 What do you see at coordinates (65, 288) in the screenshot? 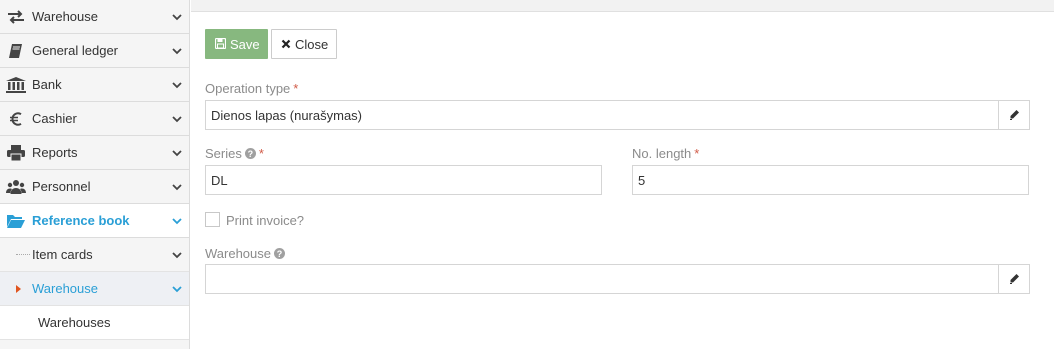
I see `sidebar-subitem-label: Warehouse` at bounding box center [65, 288].